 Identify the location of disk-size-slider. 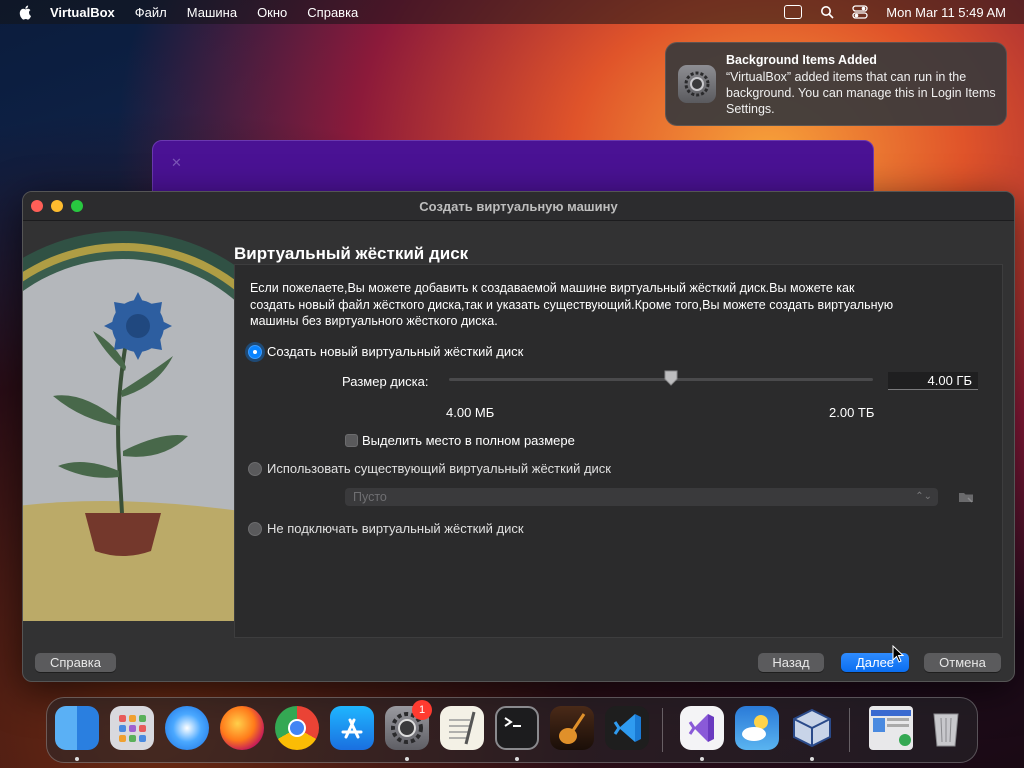
(661, 379).